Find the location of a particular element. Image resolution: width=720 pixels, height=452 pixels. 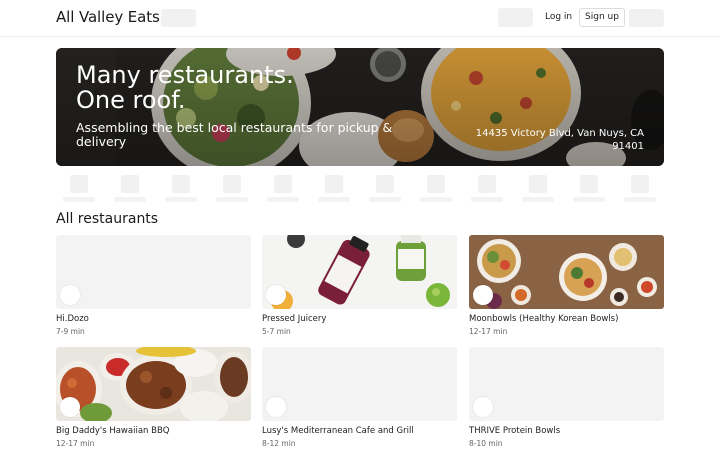

restaurant-name: THRIVE Protein Bowls is located at coordinates (515, 431).